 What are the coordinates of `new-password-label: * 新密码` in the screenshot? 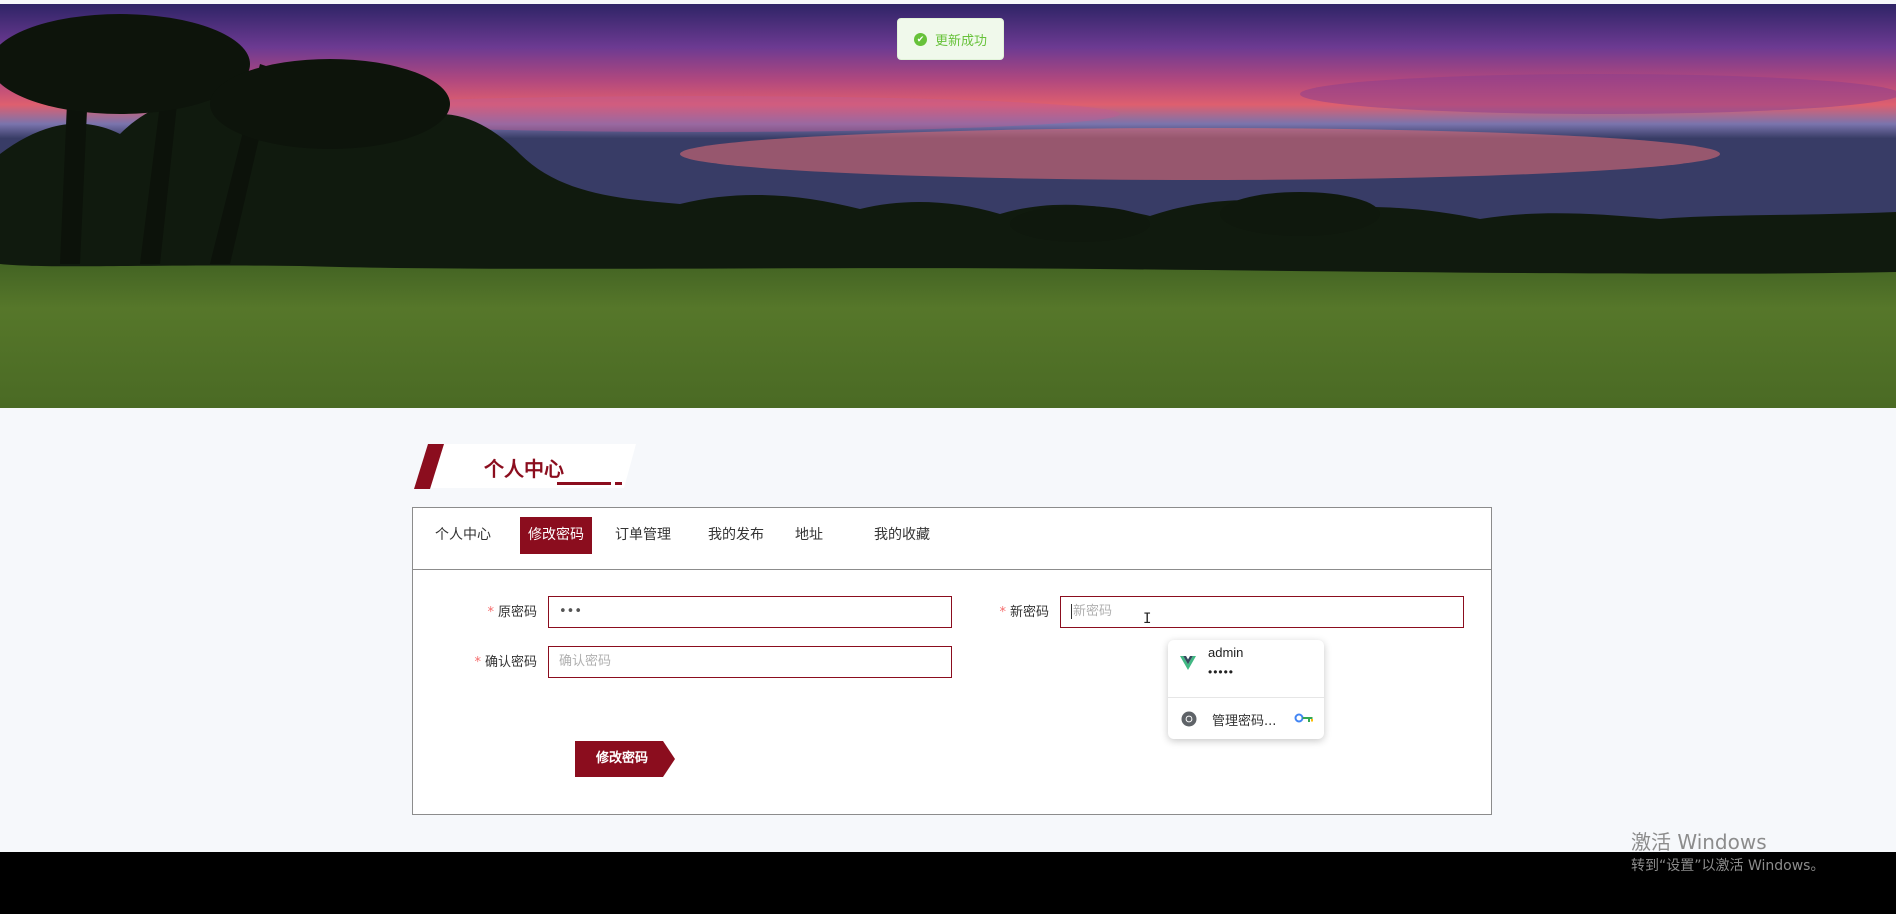 It's located at (1024, 612).